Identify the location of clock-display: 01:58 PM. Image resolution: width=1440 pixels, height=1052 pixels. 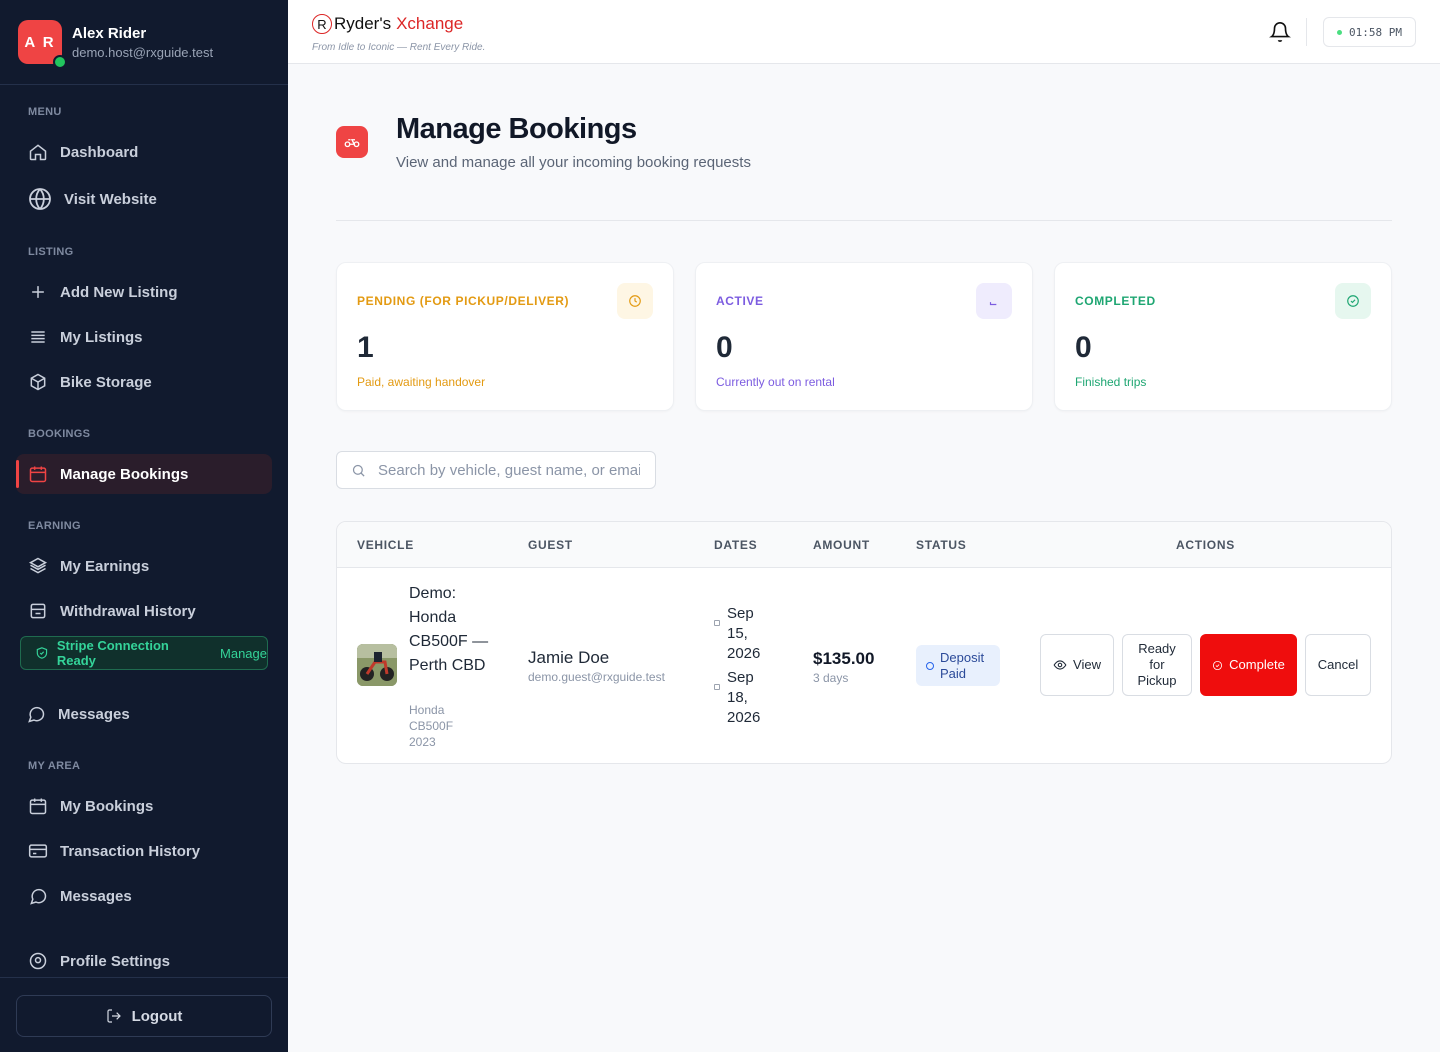
(1369, 32).